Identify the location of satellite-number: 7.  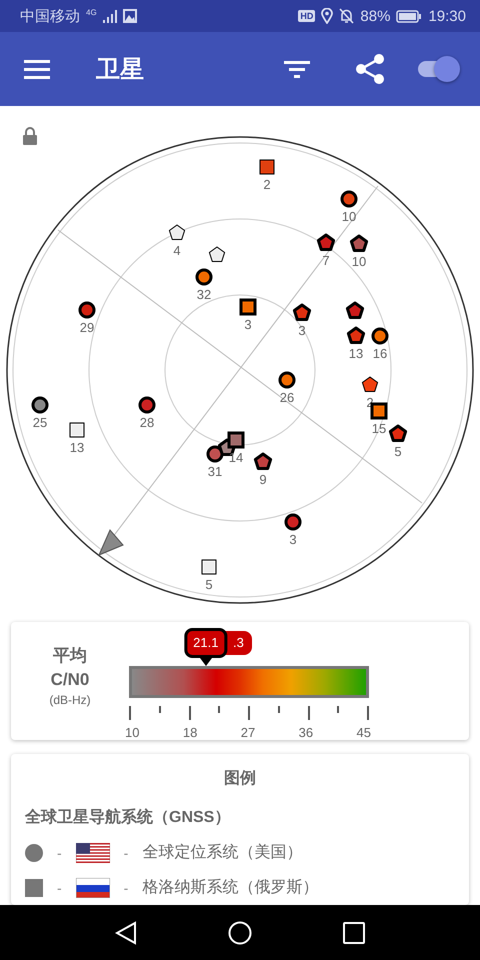
(326, 260).